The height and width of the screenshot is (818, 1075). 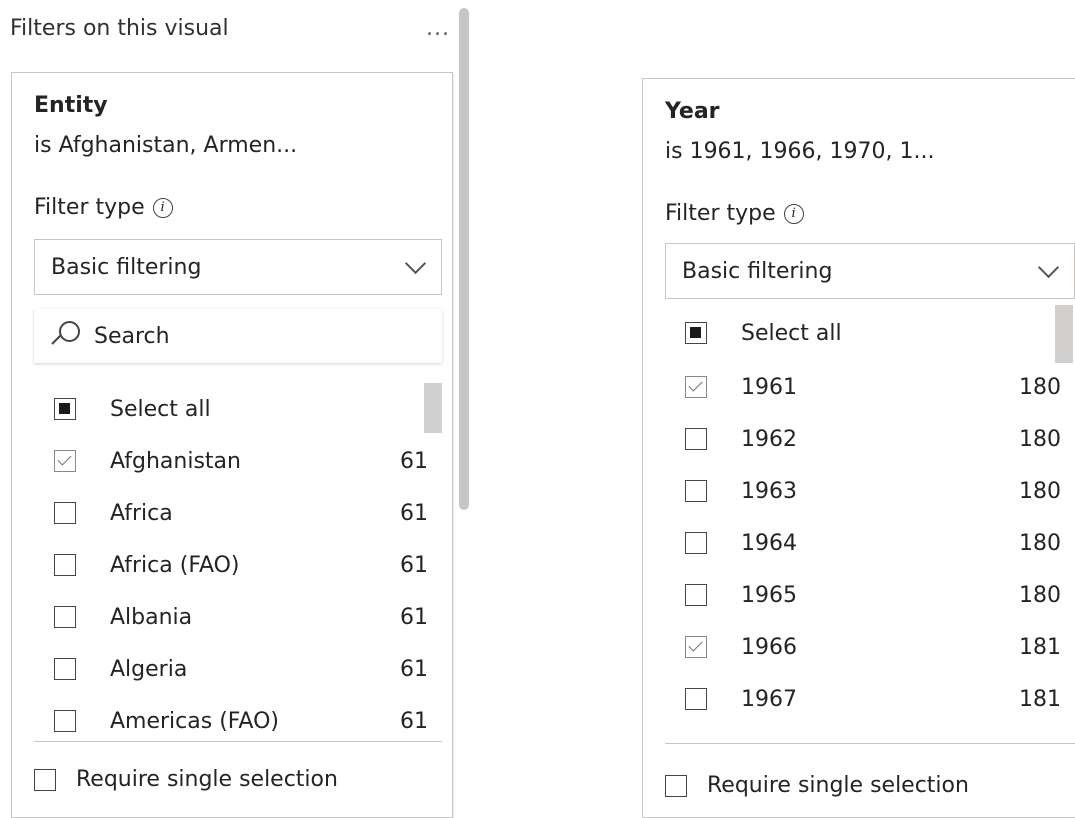 I want to click on list-item: Albania 61, so click(x=238, y=617).